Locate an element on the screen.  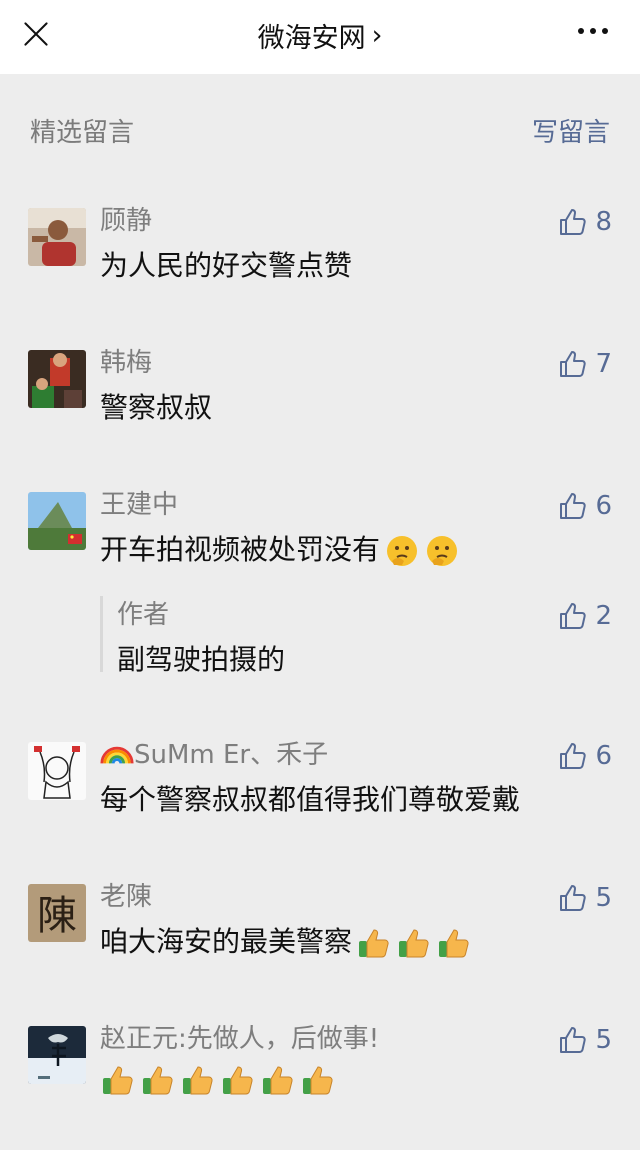
comments-header: 精选留言 写留言 is located at coordinates (320, 132).